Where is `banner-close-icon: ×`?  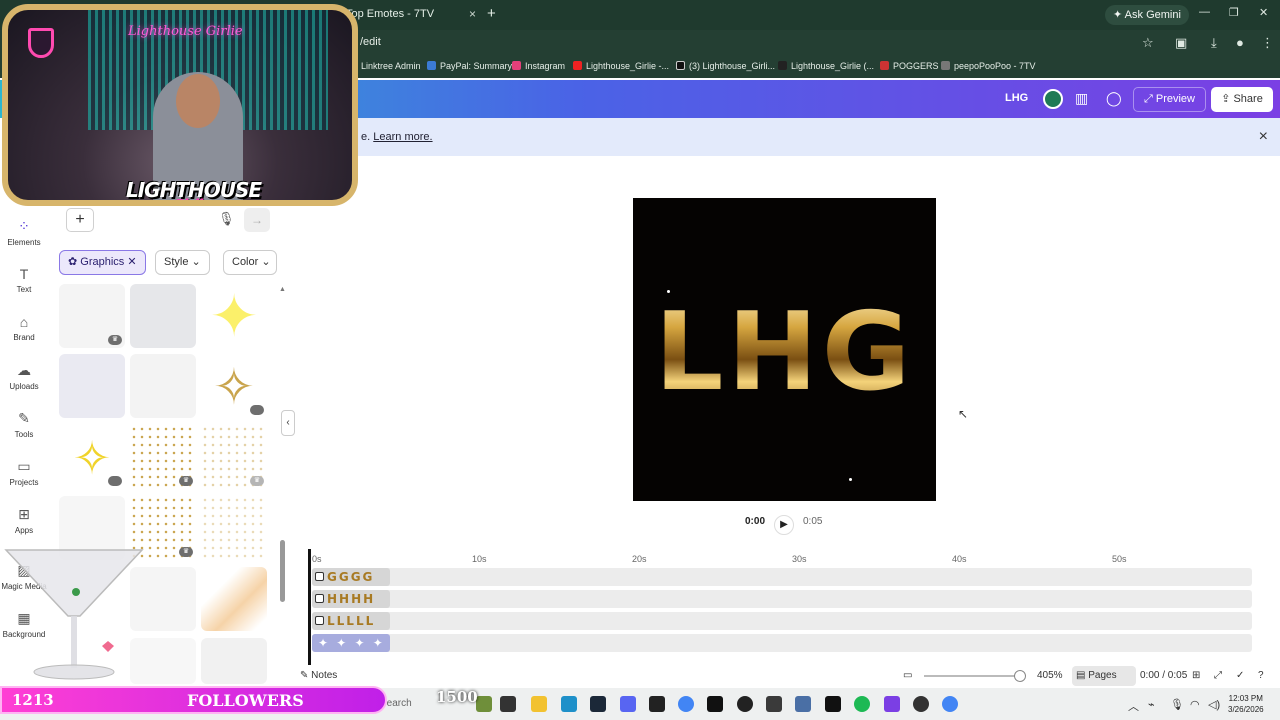
banner-close-icon: × is located at coordinates (1263, 137).